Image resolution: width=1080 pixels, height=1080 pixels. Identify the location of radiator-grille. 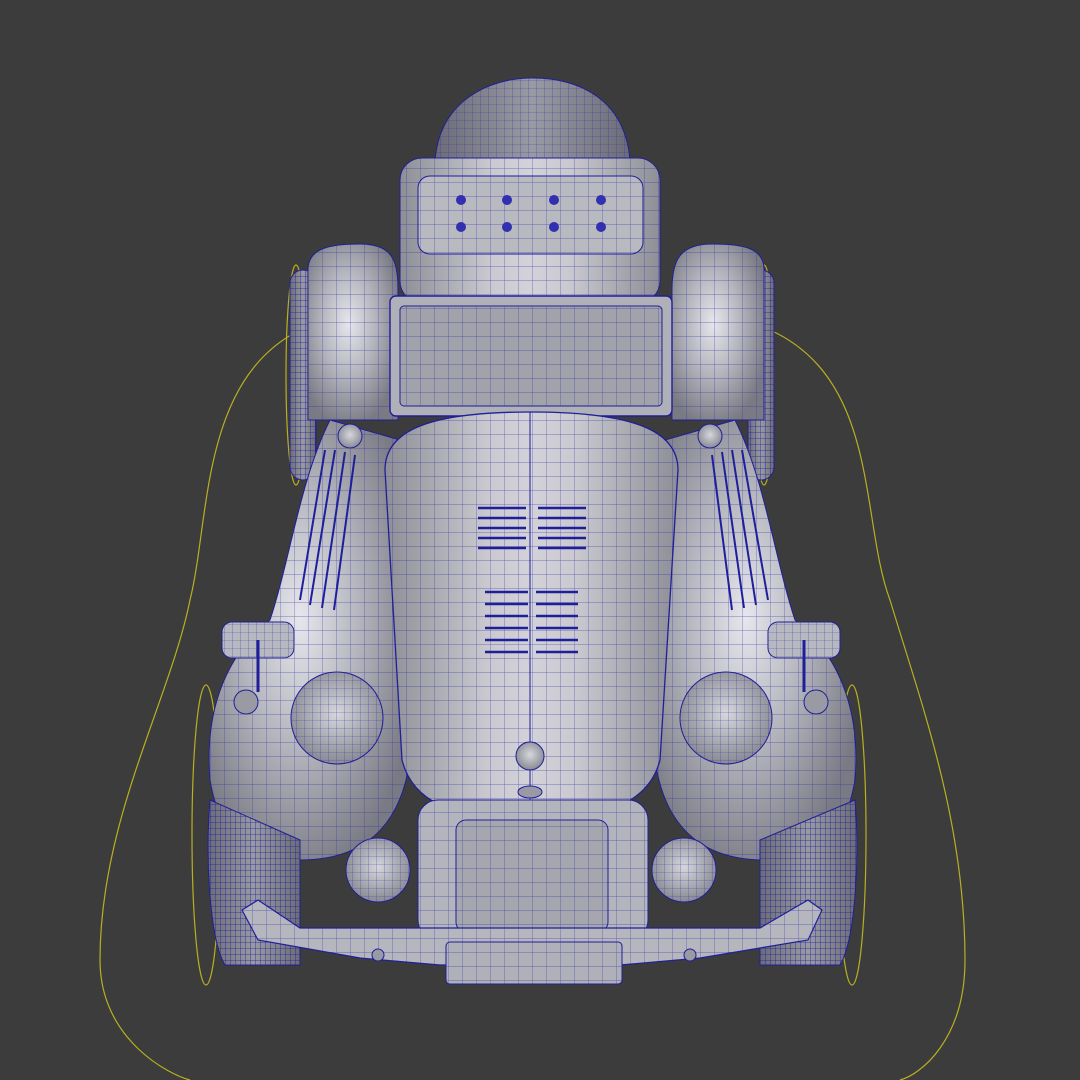
(533, 870).